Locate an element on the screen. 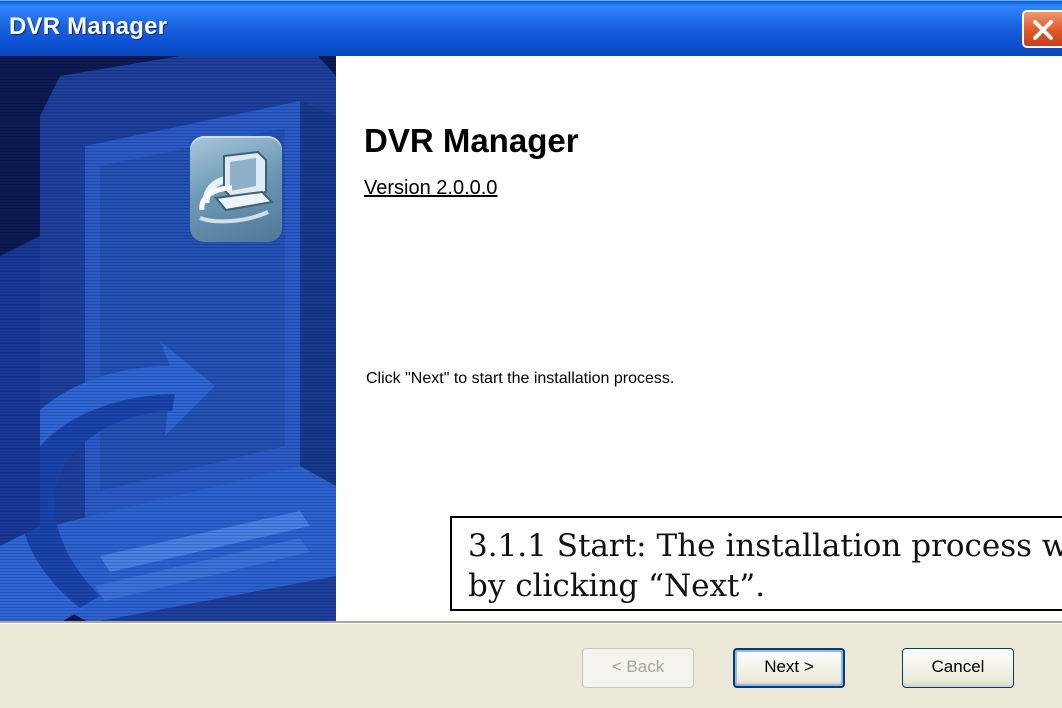 This screenshot has height=708, width=1062. window-title: DVR Manager is located at coordinates (88, 26).